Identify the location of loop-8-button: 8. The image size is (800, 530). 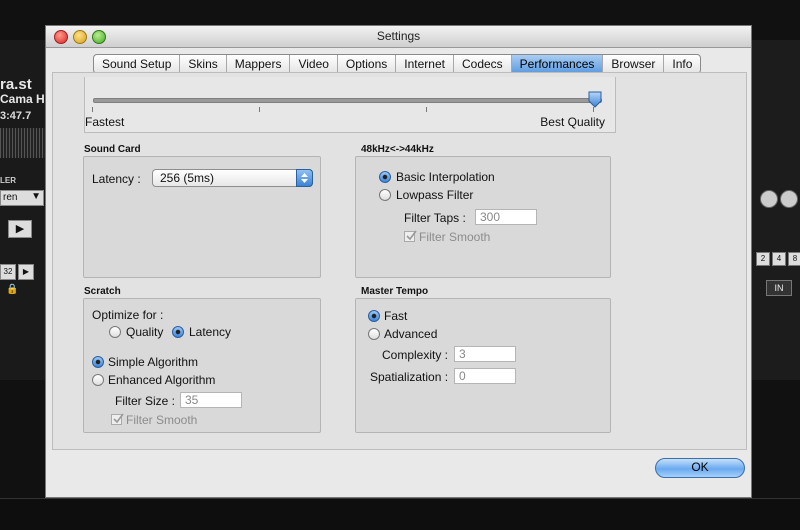
(794, 259).